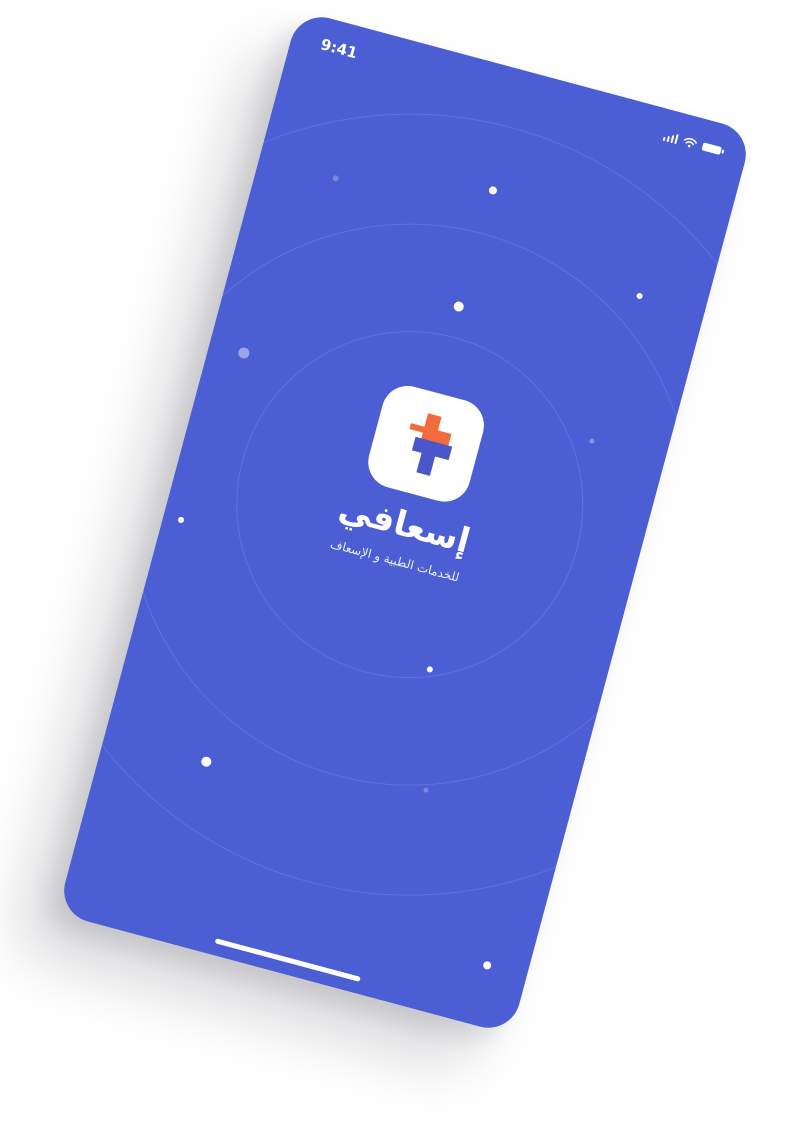 The width and height of the screenshot is (785, 1145). I want to click on cellular-signal-icon, so click(670, 138).